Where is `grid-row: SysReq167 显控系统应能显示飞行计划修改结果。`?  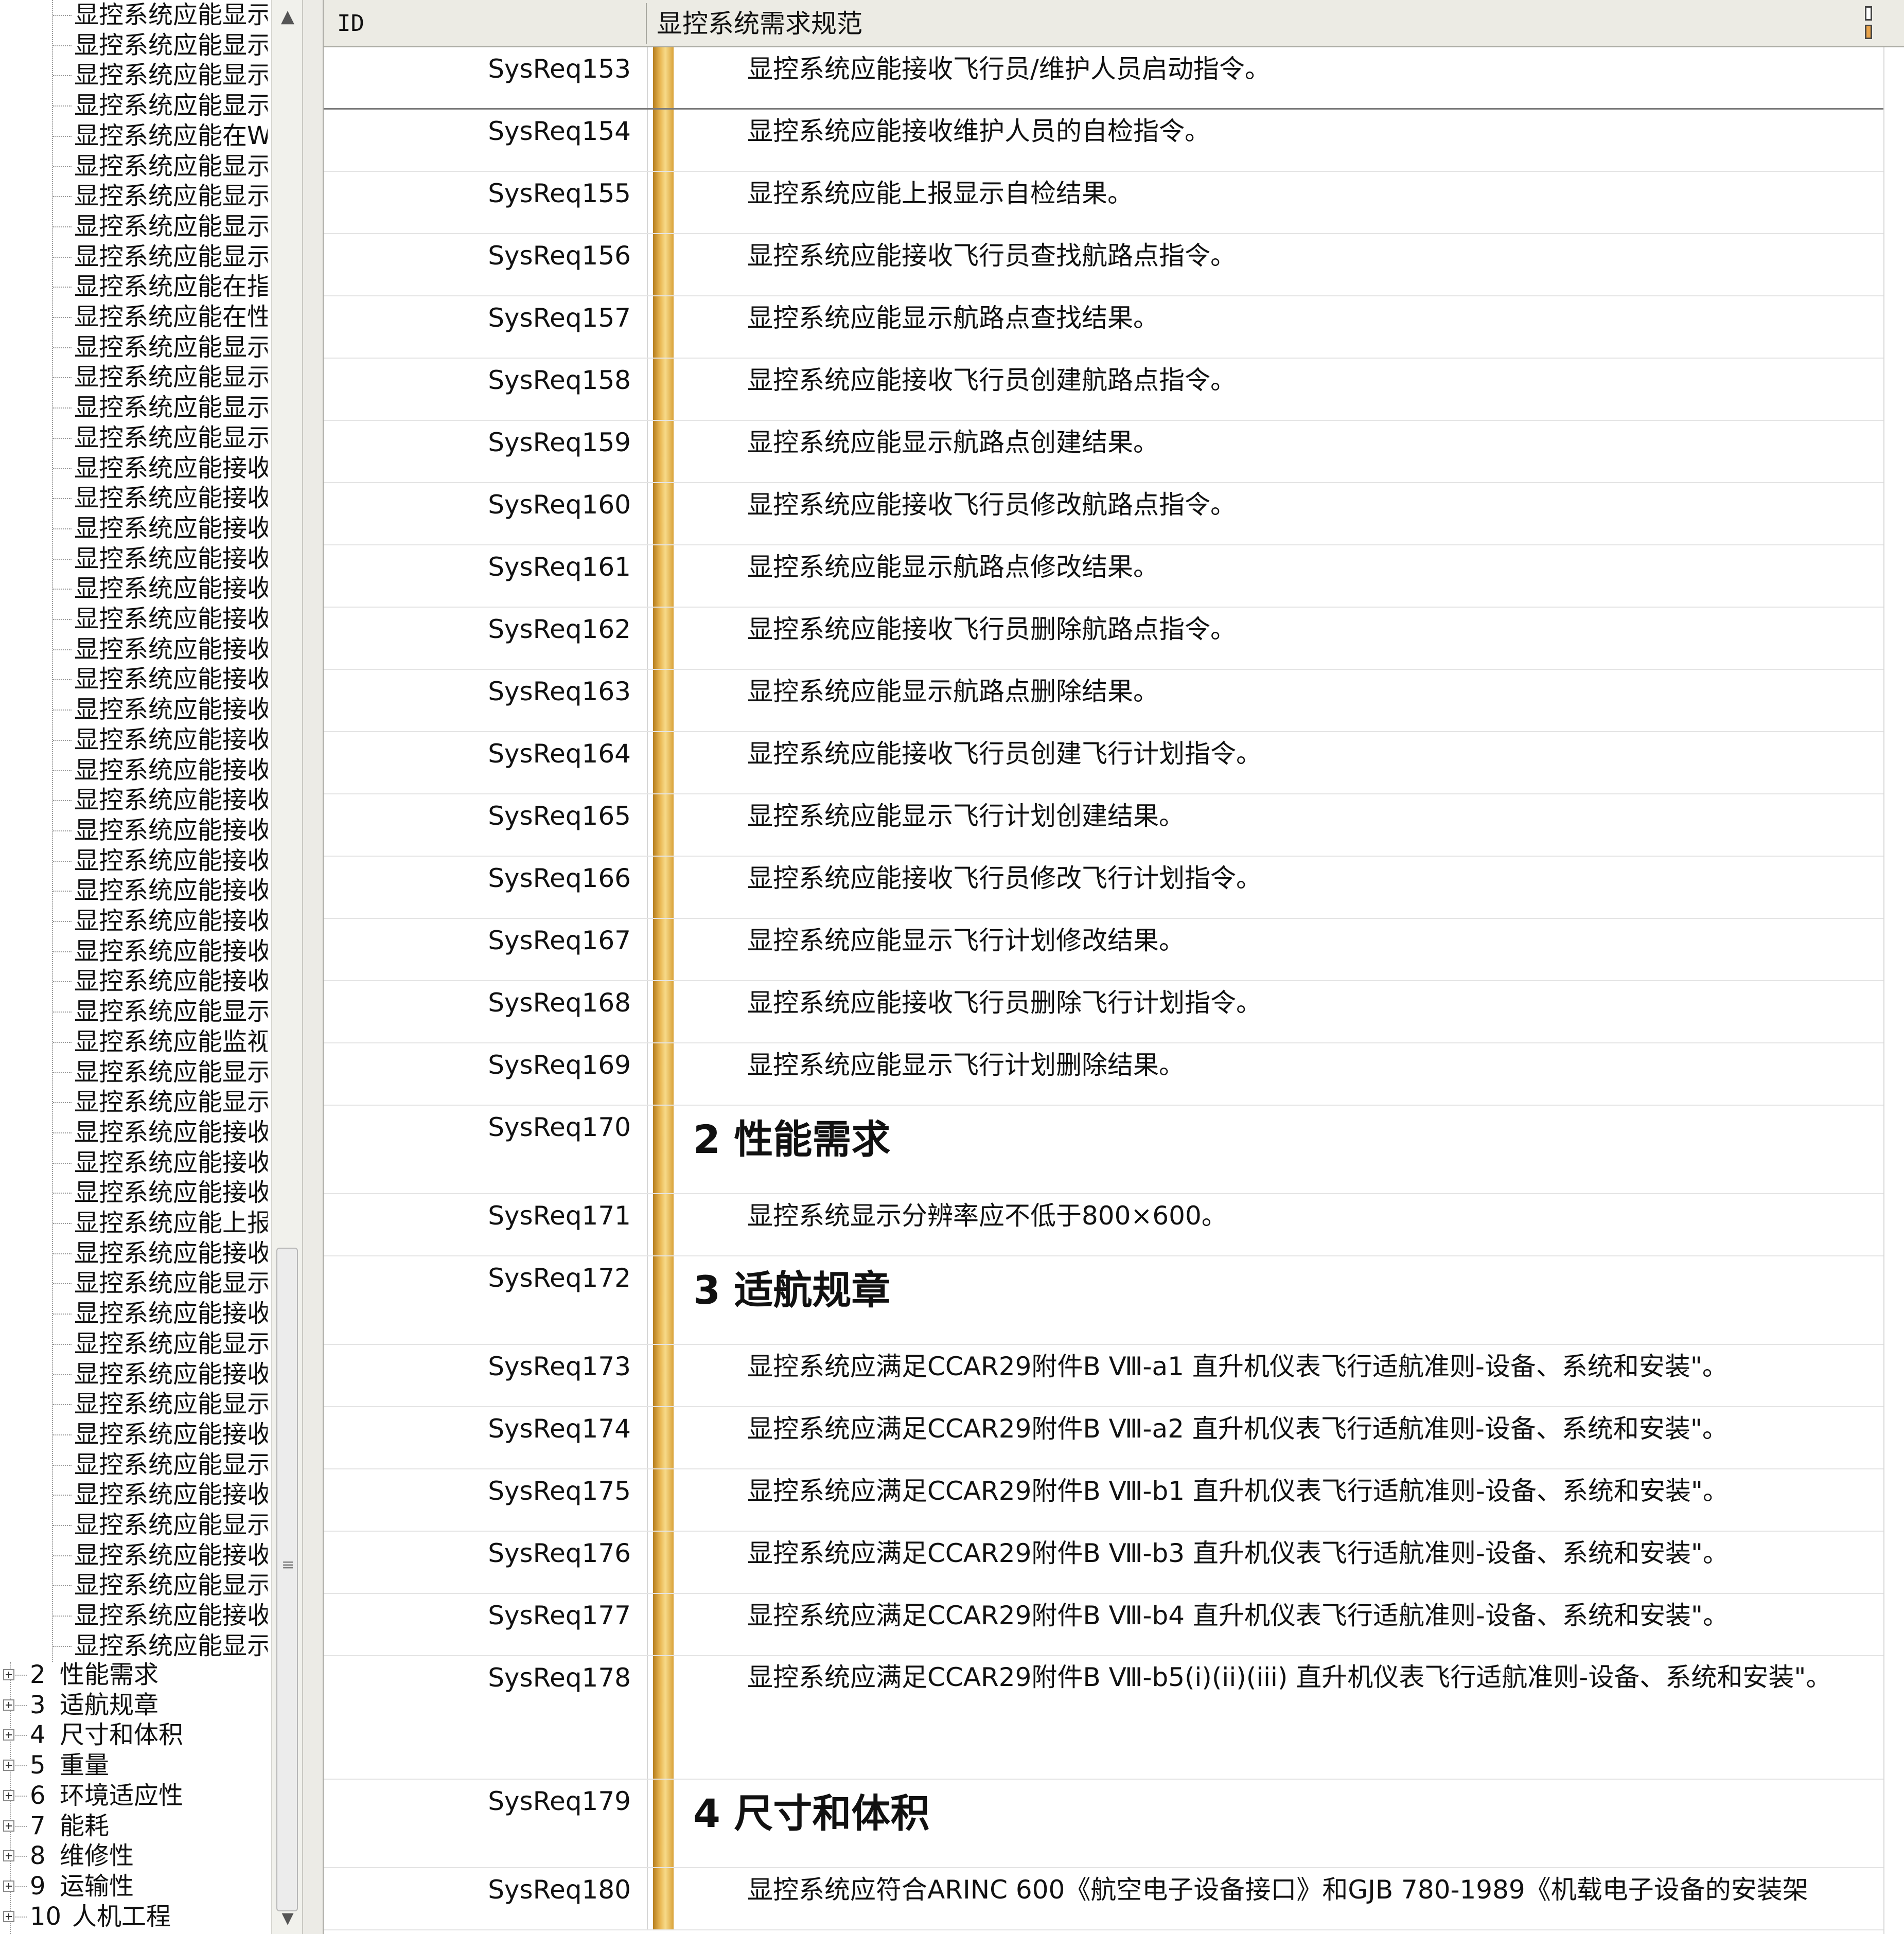 grid-row: SysReq167 显控系统应能显示飞行计划修改结果。 is located at coordinates (1103, 950).